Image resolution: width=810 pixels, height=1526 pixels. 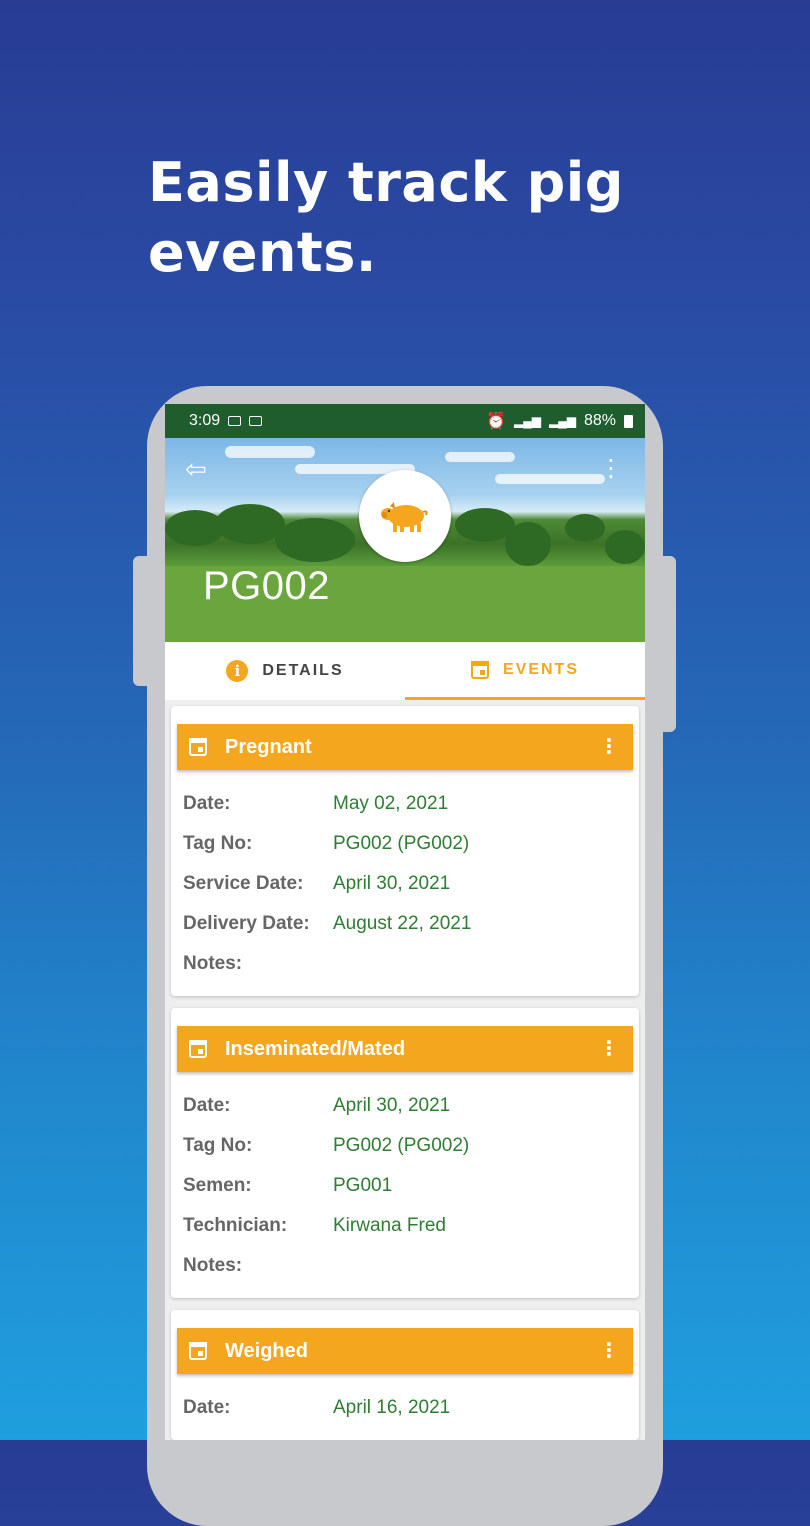 What do you see at coordinates (268, 746) in the screenshot?
I see `event-title: Pregnant` at bounding box center [268, 746].